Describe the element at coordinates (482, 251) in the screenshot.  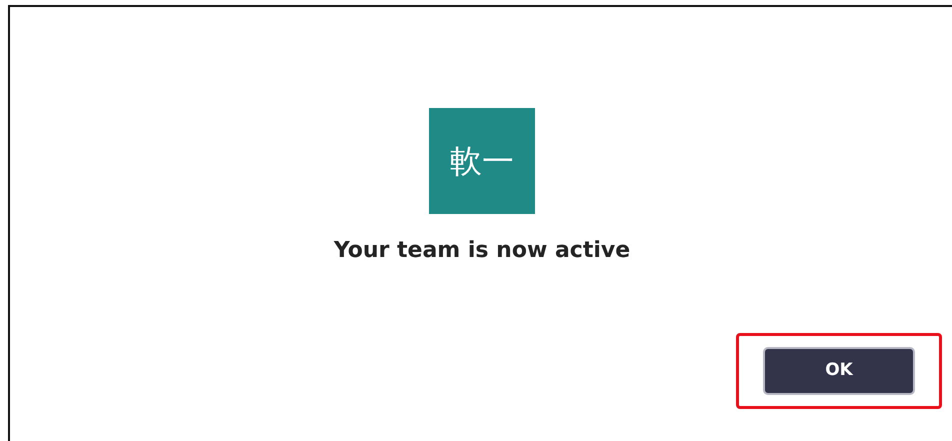
I see `dialog-title: Your team is now active` at that location.